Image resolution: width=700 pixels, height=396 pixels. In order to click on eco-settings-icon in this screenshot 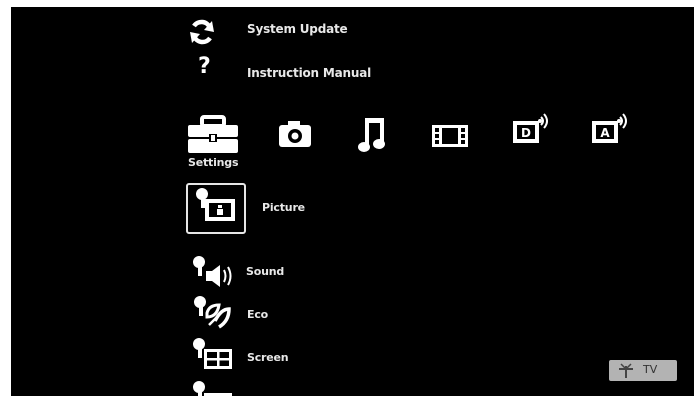, I will do `click(212, 314)`.